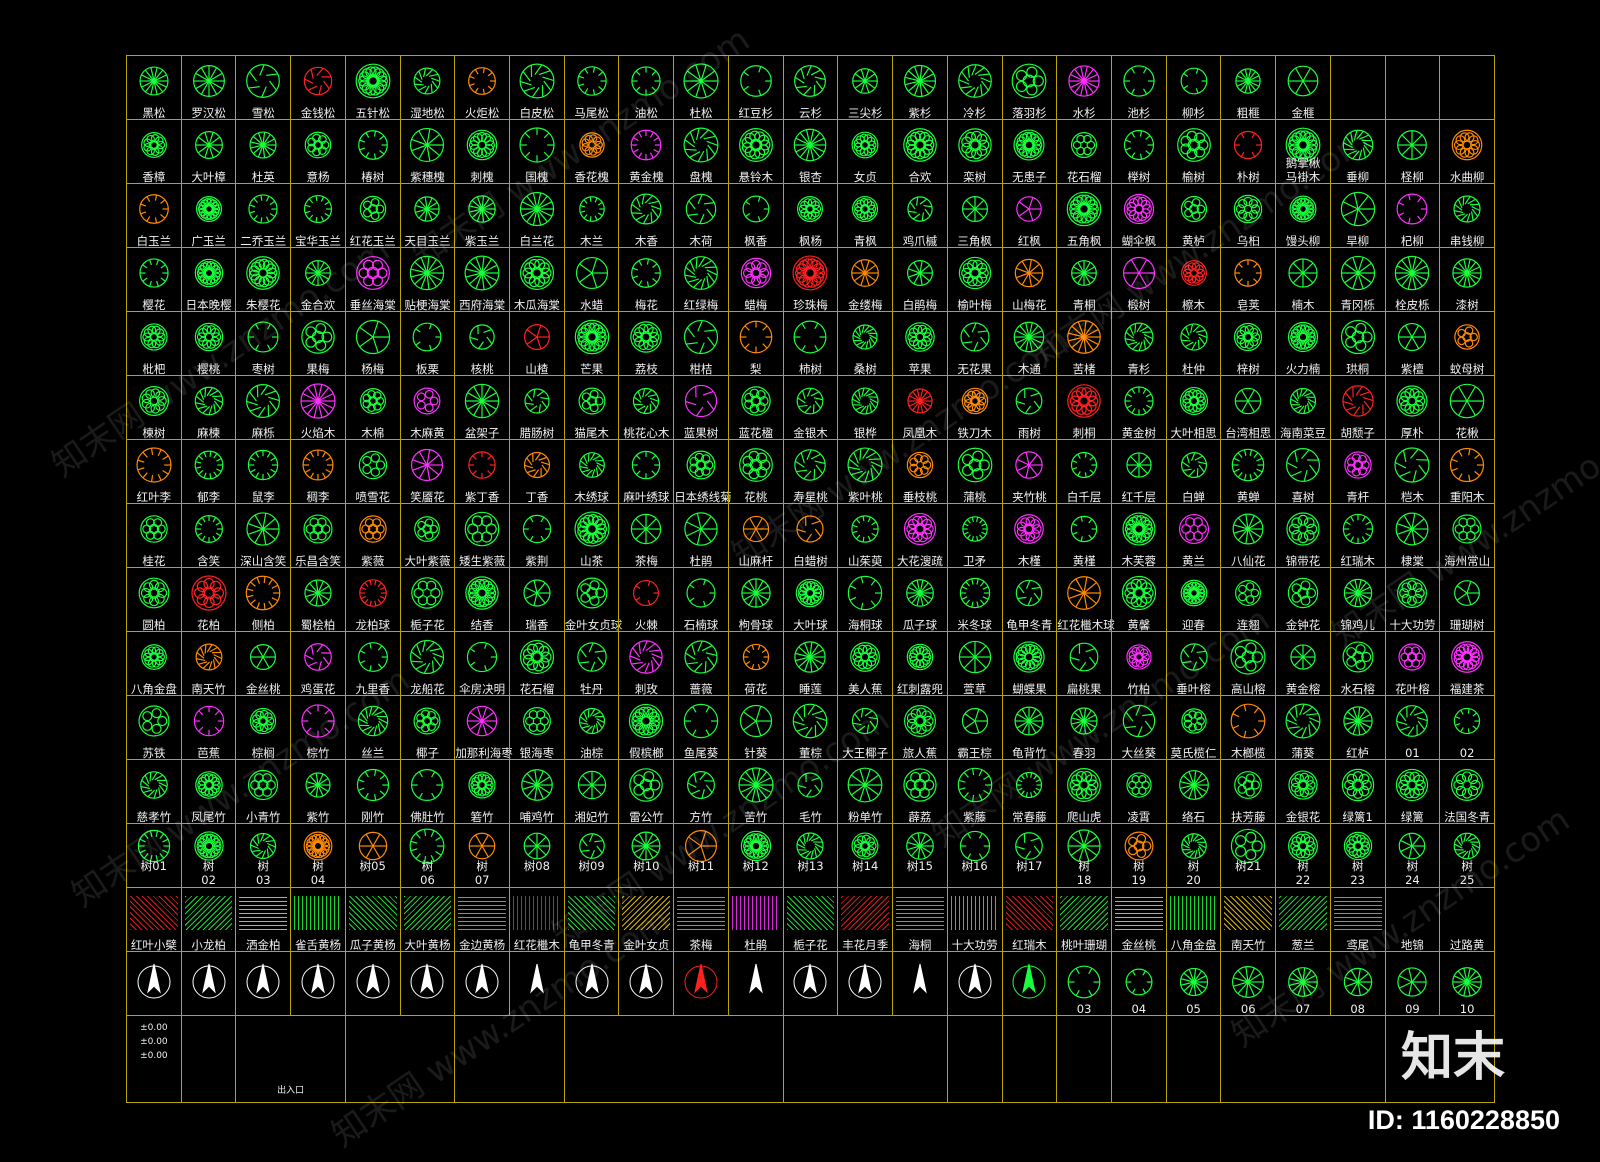  I want to click on plant-symbol-cell: 青杆, so click(1357, 471).